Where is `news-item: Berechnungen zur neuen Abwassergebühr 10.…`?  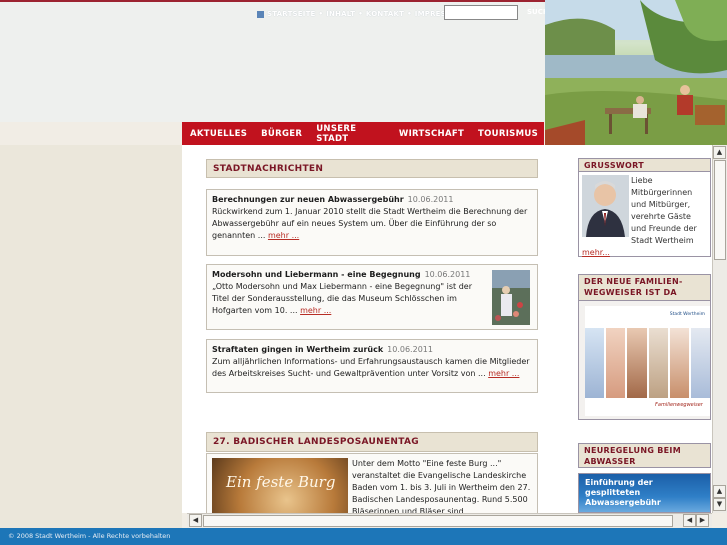 news-item: Berechnungen zur neuen Abwassergebühr 10.… is located at coordinates (372, 222).